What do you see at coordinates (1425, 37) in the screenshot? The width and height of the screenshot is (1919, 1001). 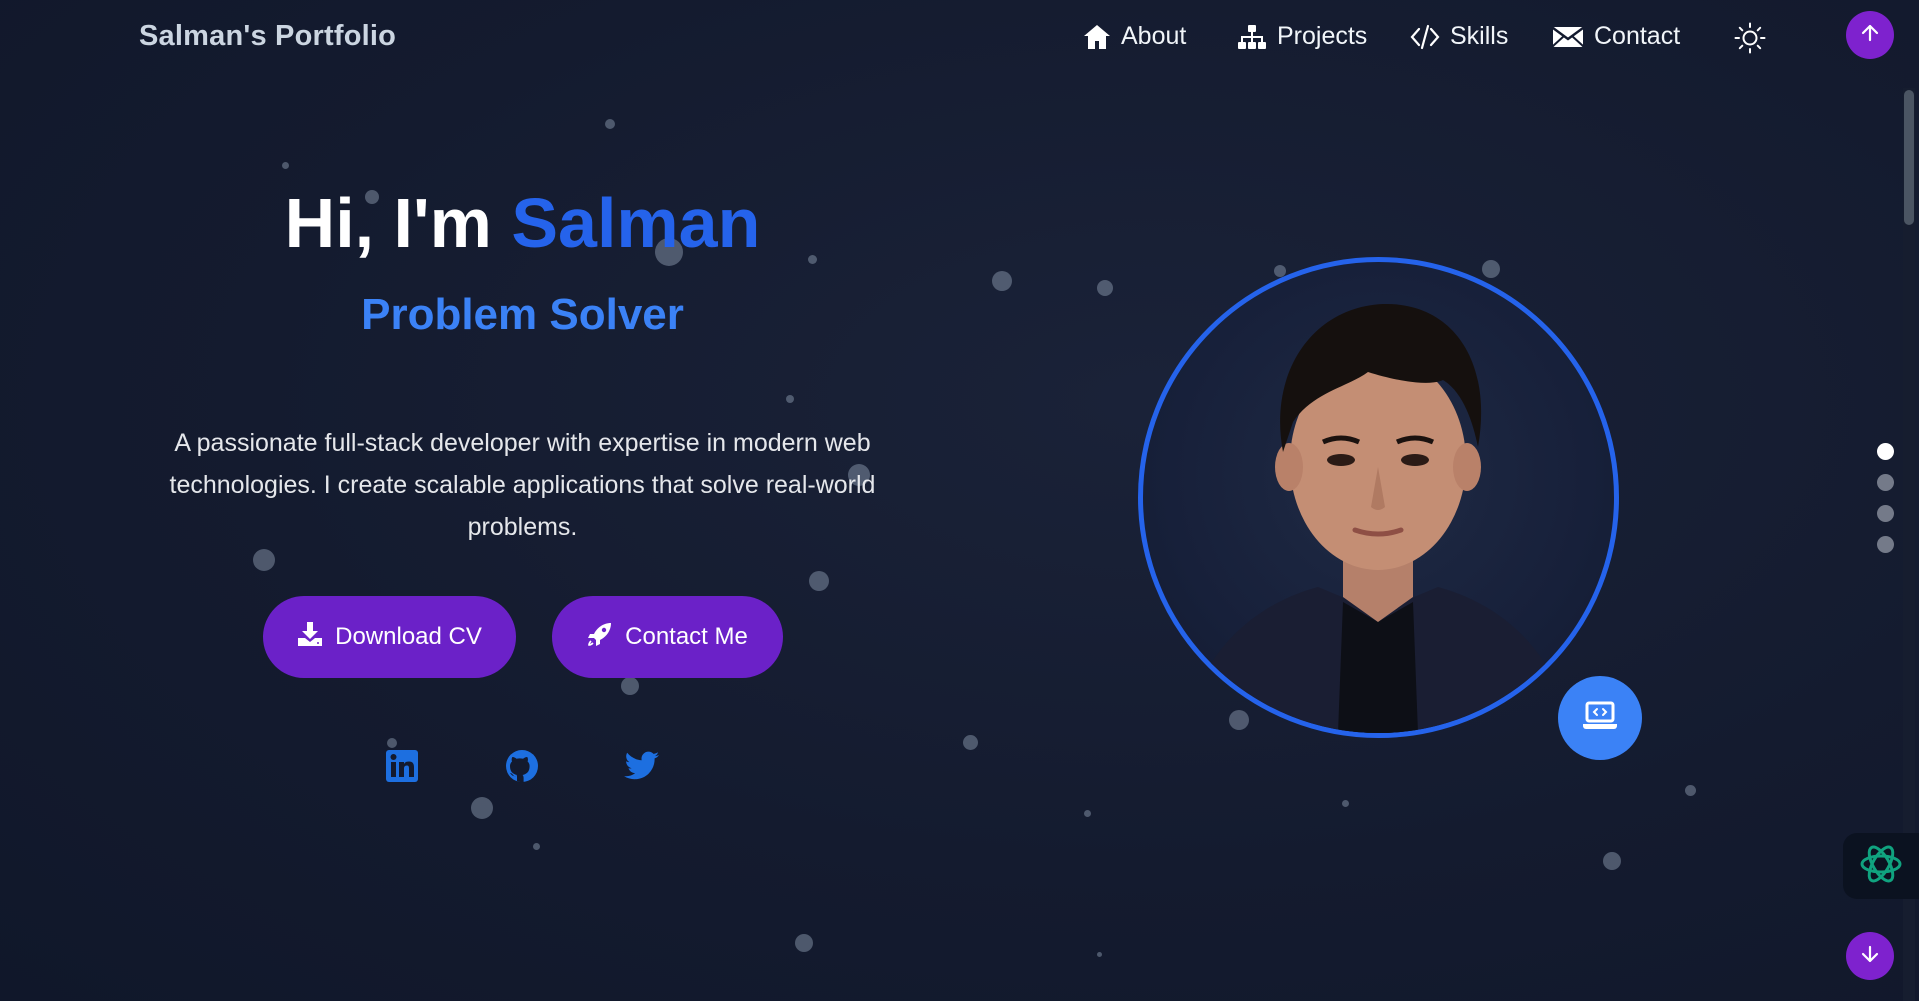 I see `code-icon` at bounding box center [1425, 37].